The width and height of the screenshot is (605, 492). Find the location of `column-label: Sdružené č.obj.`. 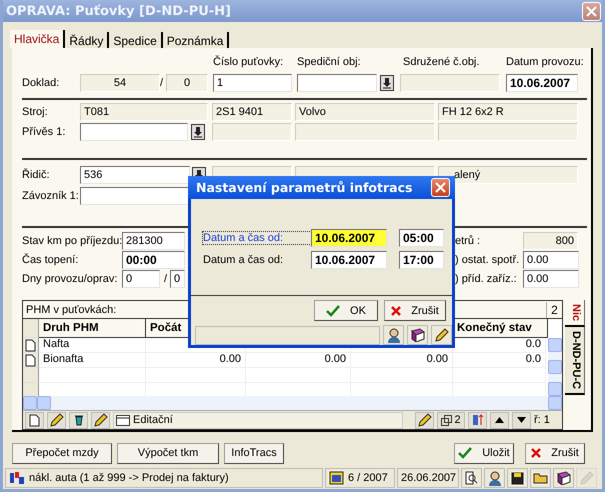

column-label: Sdružené č.obj. is located at coordinates (441, 62).